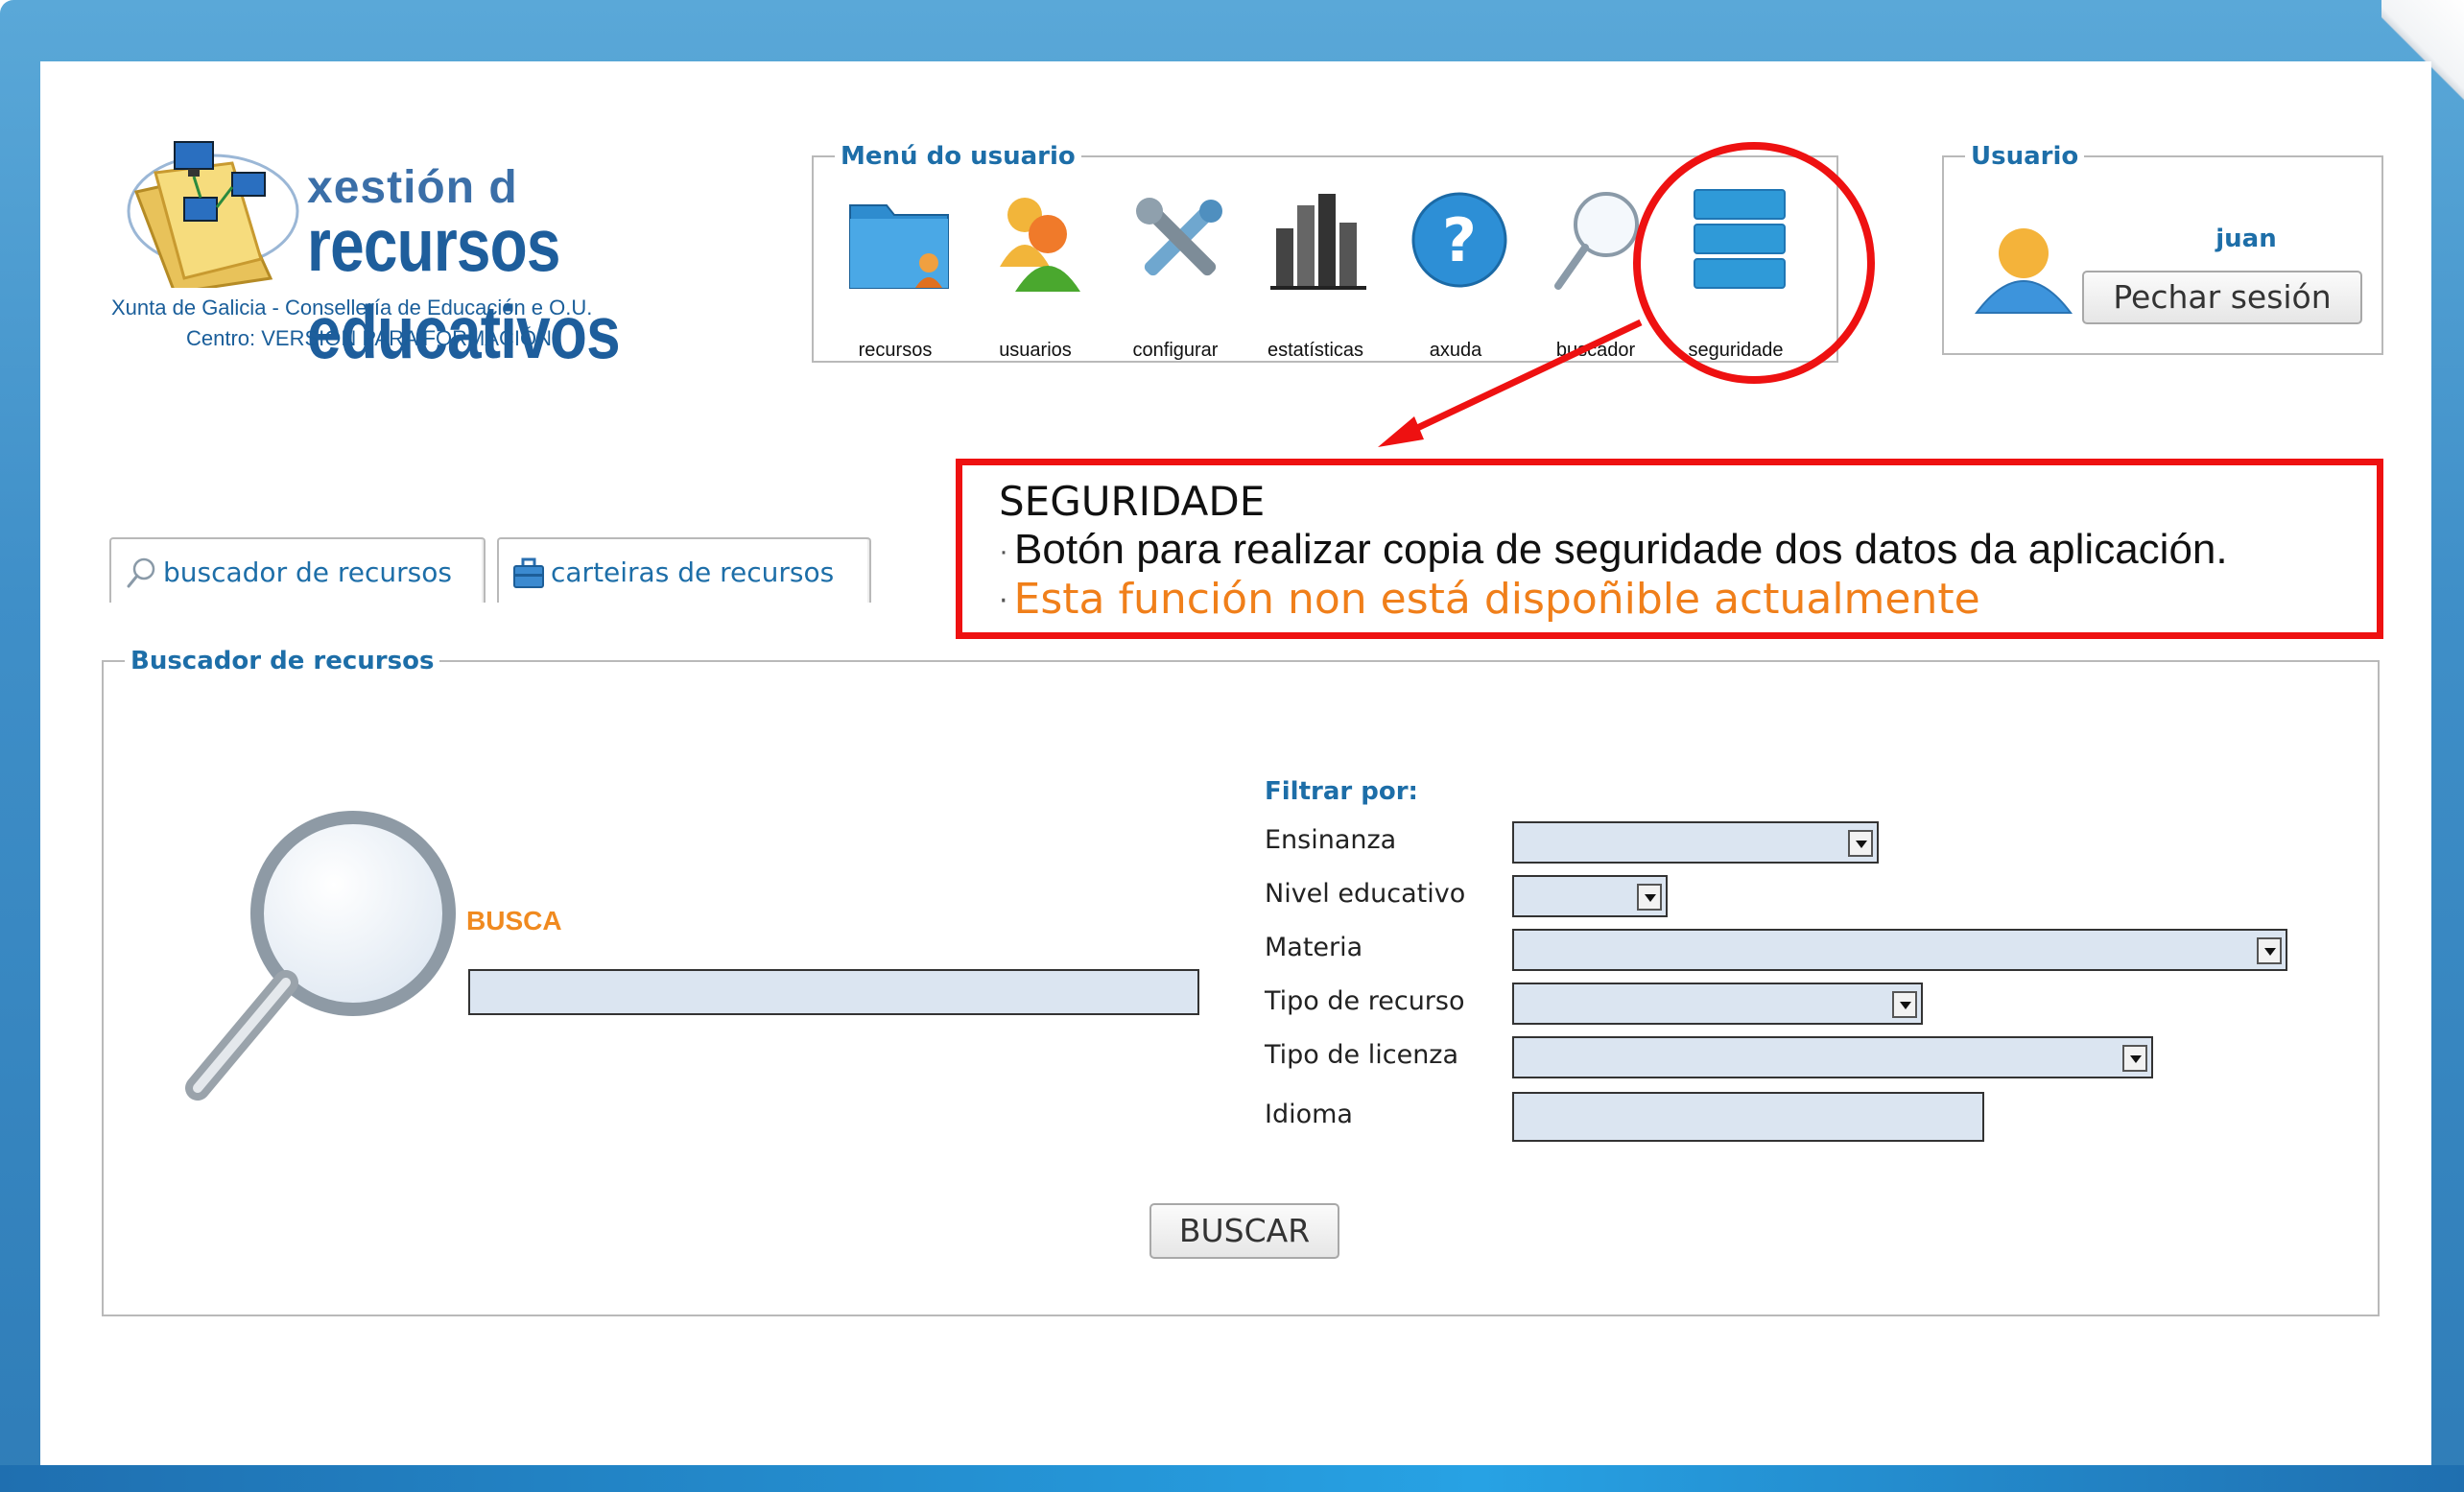  What do you see at coordinates (1331, 840) in the screenshot?
I see `filter-label-ensinanza: Ensinanza` at bounding box center [1331, 840].